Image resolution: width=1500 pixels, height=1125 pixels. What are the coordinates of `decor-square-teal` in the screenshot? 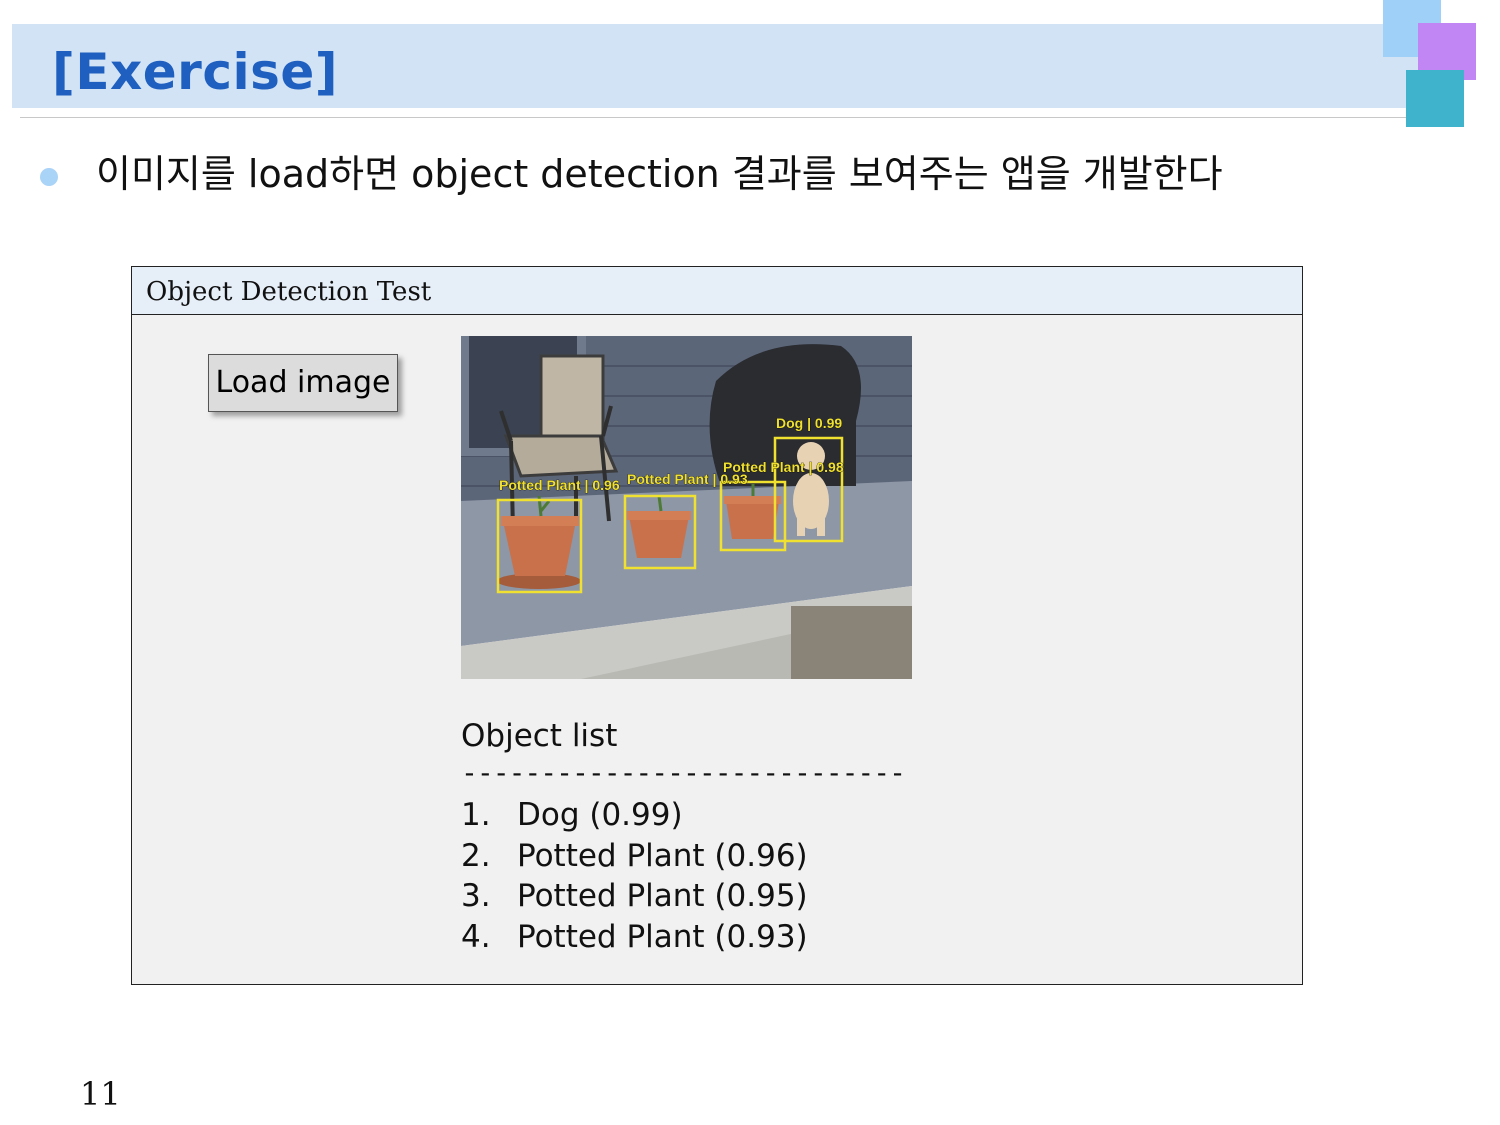 It's located at (1435, 98).